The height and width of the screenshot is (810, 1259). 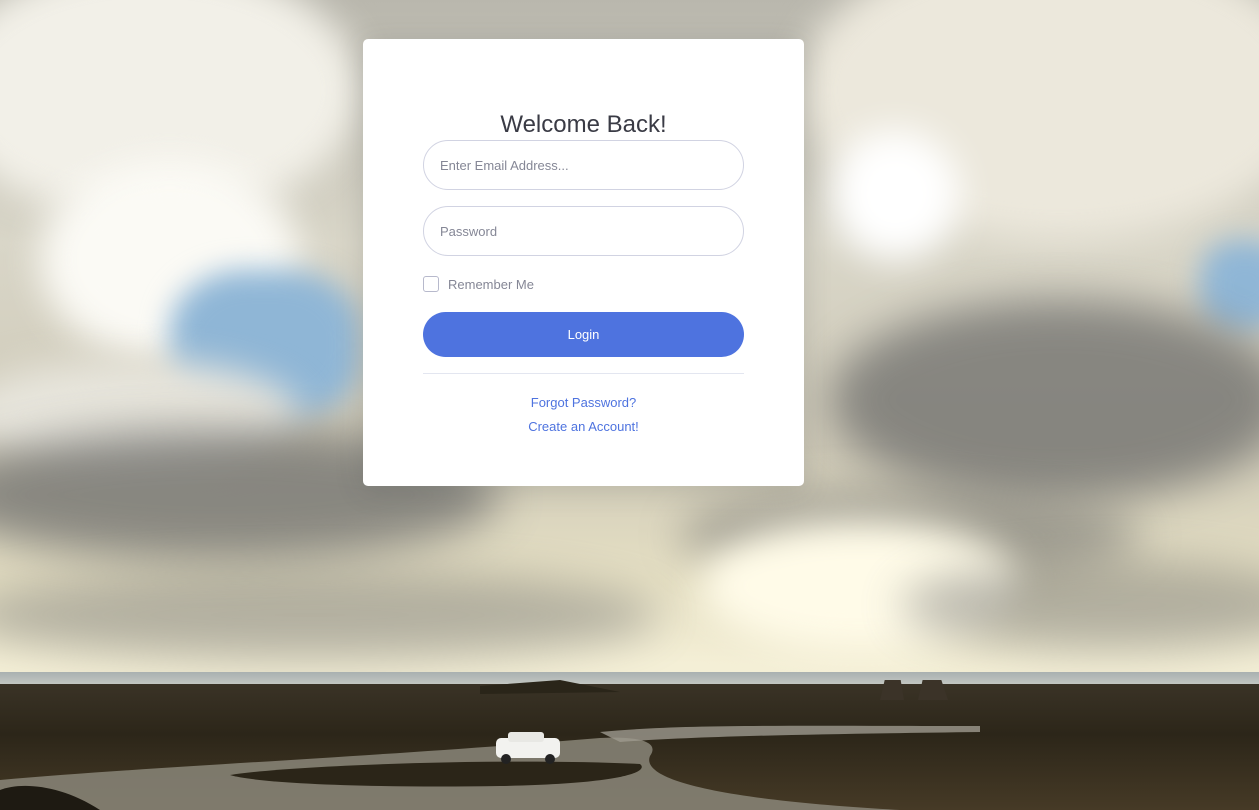 What do you see at coordinates (583, 165) in the screenshot?
I see `email-field` at bounding box center [583, 165].